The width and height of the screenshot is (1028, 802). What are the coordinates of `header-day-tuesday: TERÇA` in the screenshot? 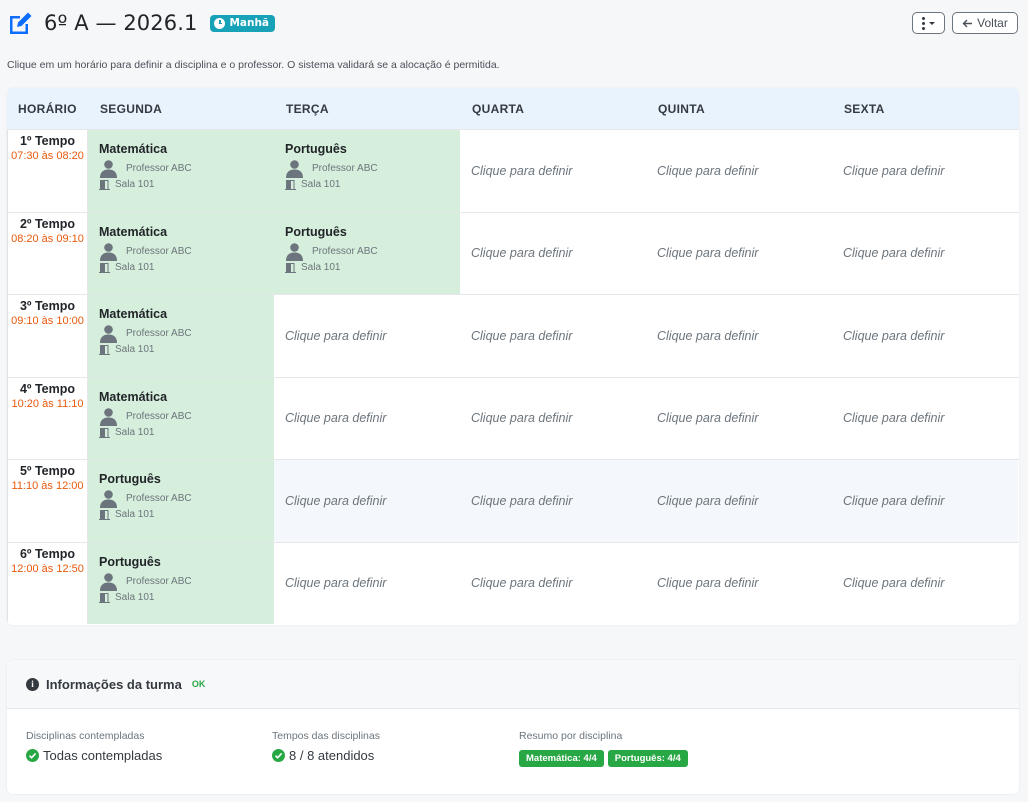 It's located at (307, 108).